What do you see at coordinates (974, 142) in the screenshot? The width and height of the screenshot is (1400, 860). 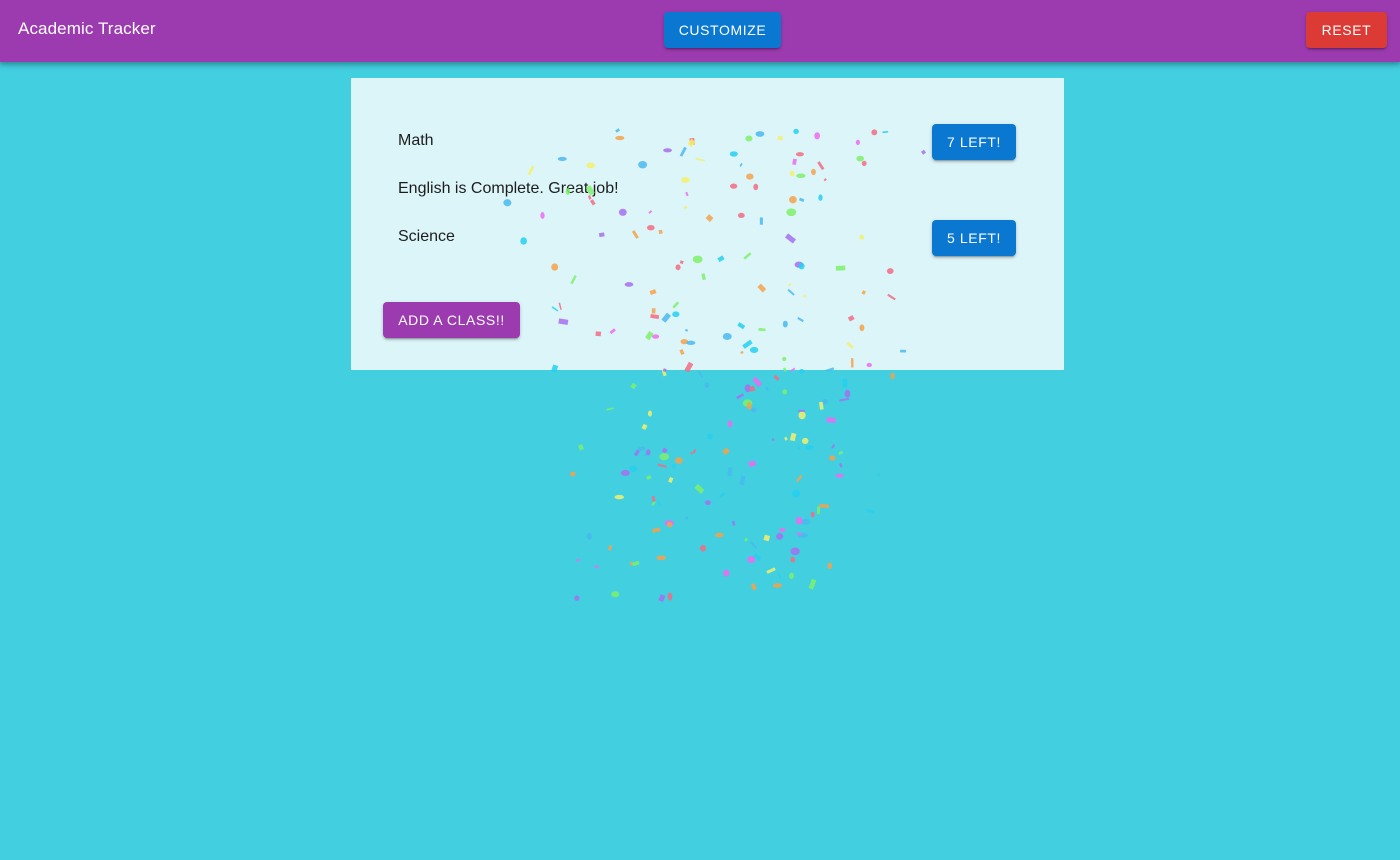 I see `math-remaining-button: 7 LEFT!` at bounding box center [974, 142].